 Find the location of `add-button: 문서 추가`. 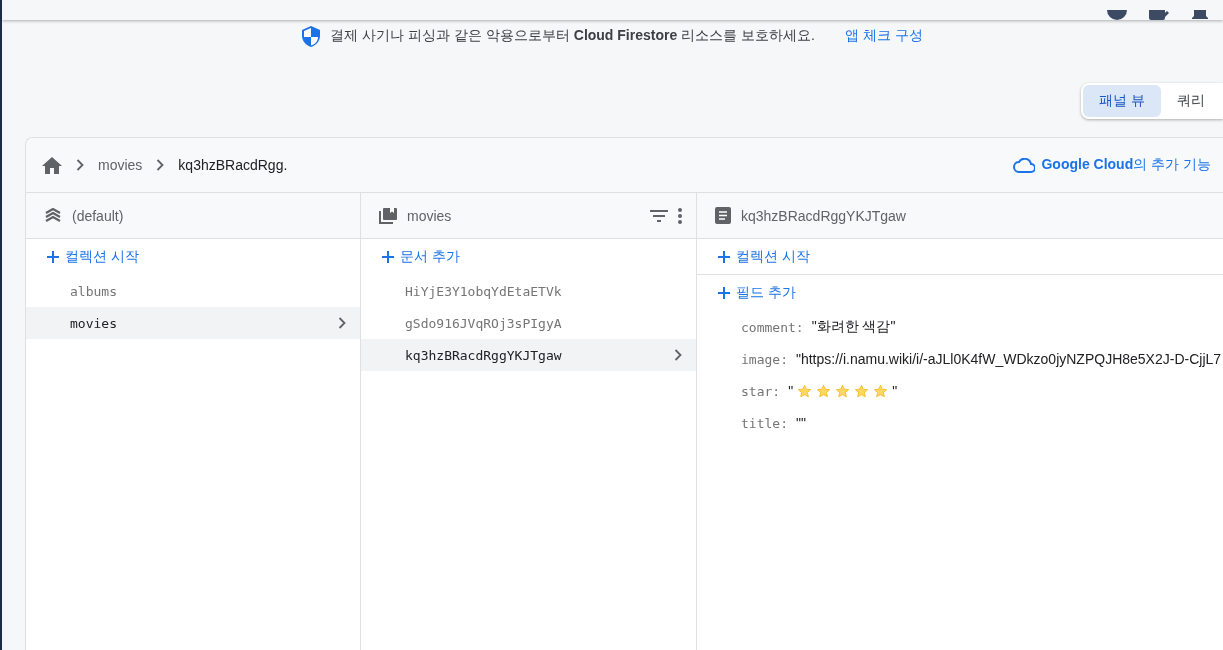

add-button: 문서 추가 is located at coordinates (528, 257).